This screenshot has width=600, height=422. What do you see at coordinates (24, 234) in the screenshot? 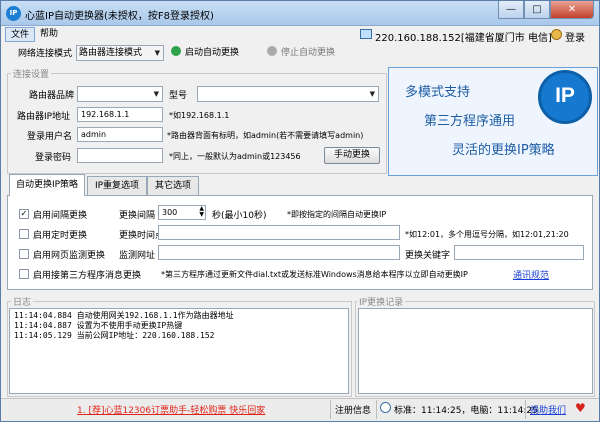
I see `timed-change-checkbox` at bounding box center [24, 234].